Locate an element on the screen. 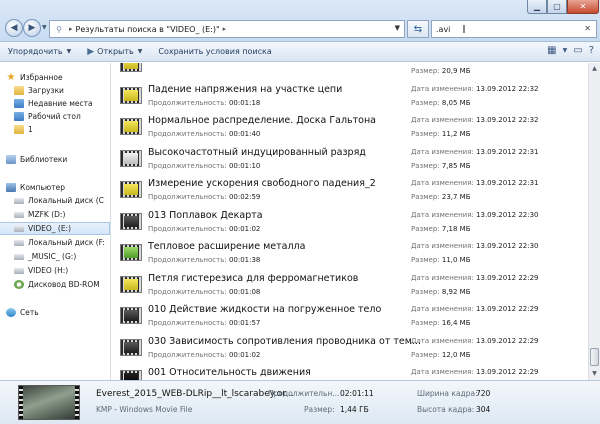  file-duration: Продолжительность: 00:01:08 is located at coordinates (204, 292).